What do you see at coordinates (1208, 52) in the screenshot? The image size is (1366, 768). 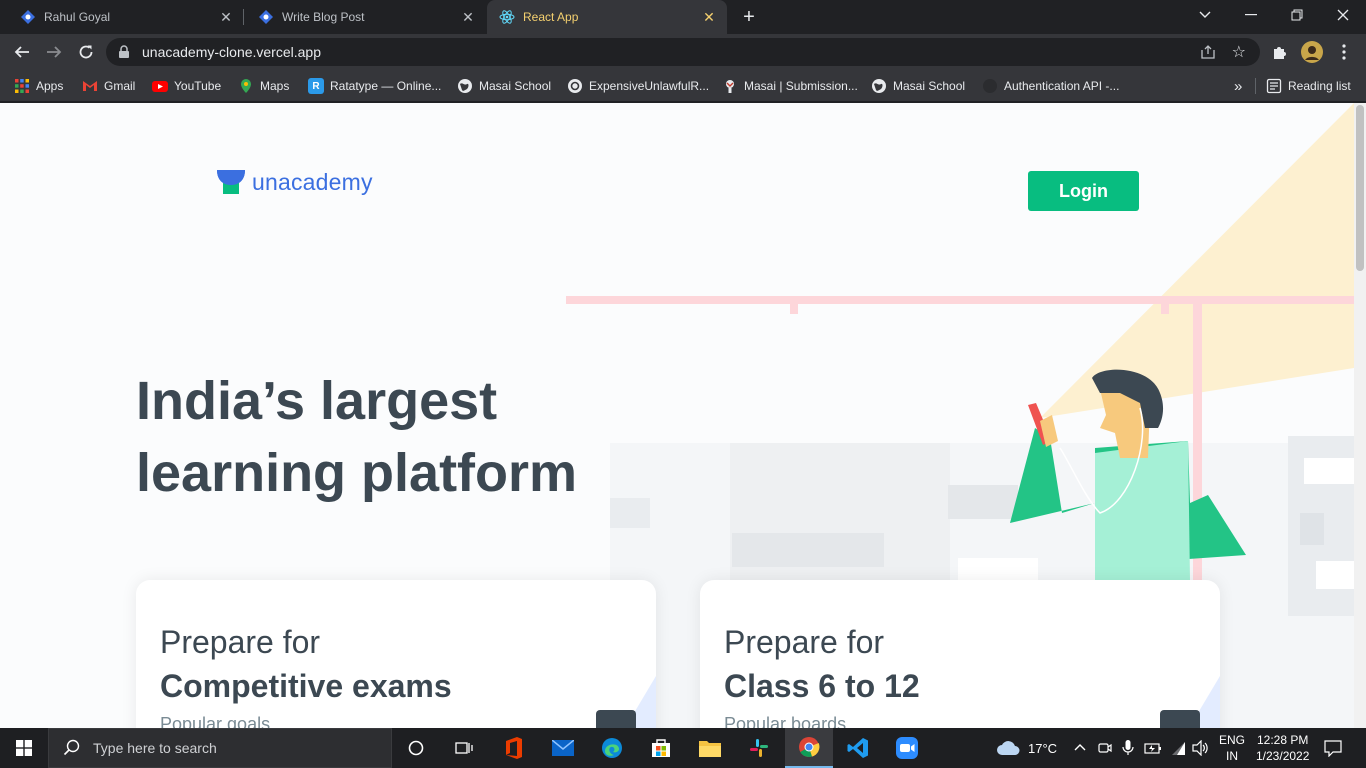 I see `share-icon` at bounding box center [1208, 52].